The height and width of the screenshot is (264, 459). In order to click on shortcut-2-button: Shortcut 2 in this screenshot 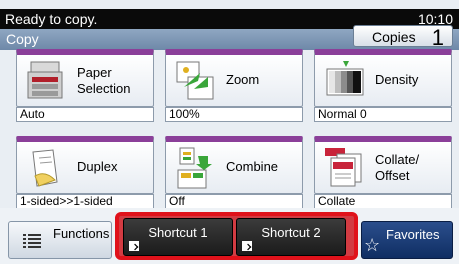, I will do `click(291, 237)`.